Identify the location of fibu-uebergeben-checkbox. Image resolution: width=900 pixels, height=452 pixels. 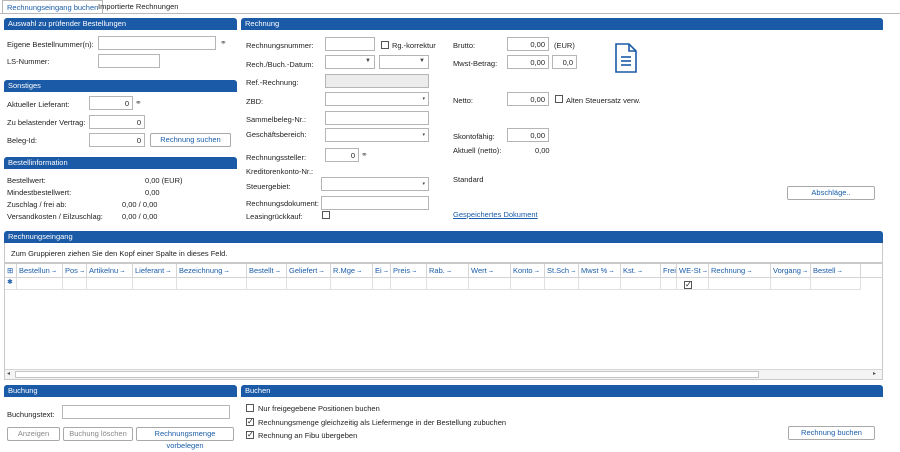
(250, 434).